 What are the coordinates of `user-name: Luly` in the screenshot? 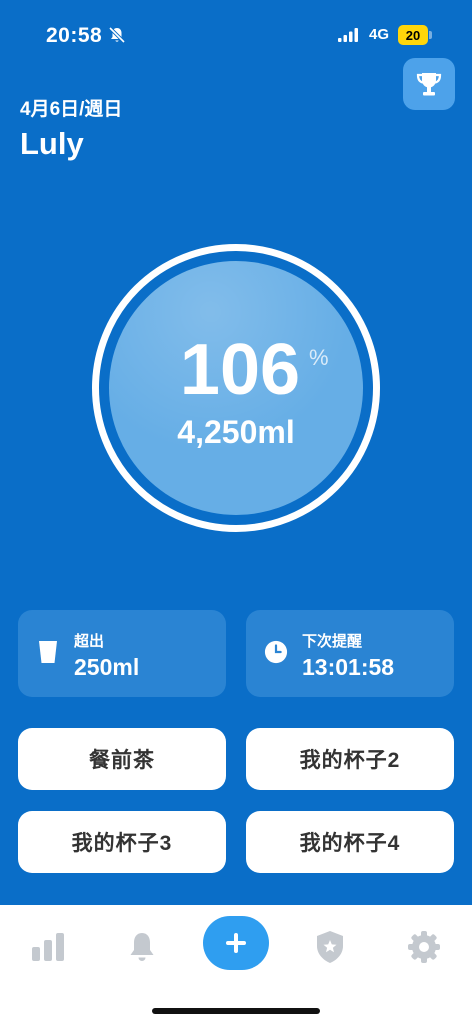 It's located at (52, 143).